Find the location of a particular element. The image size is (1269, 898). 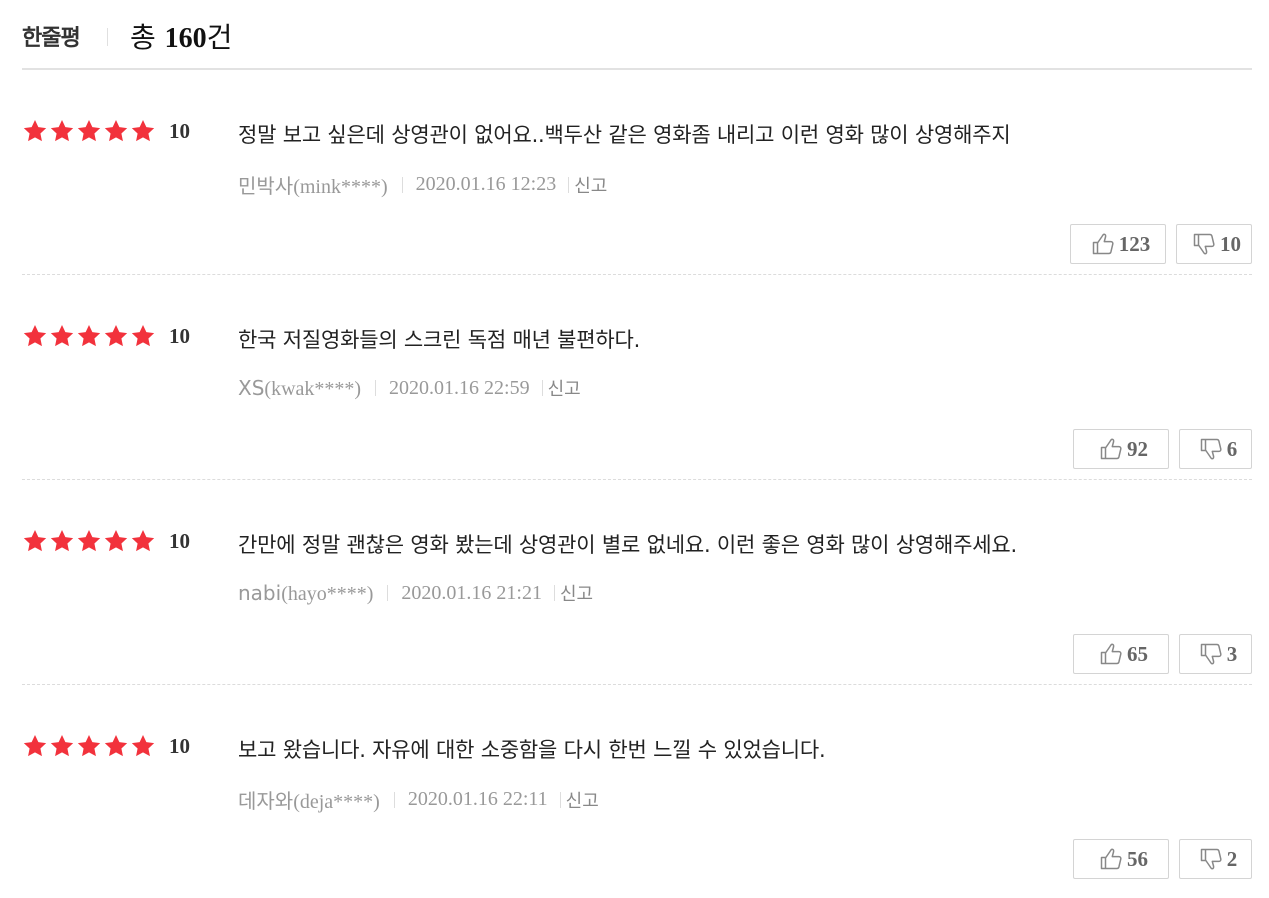

reviewer-name: XS(kwak****) is located at coordinates (299, 388).